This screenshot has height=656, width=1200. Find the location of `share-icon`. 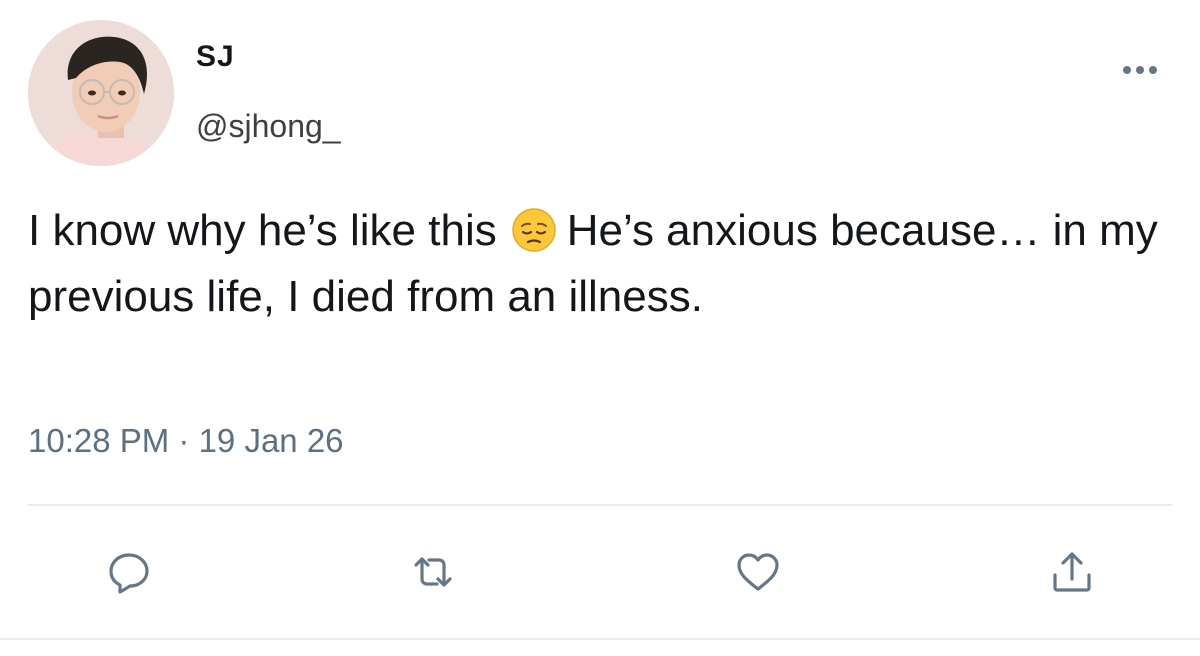

share-icon is located at coordinates (1072, 572).